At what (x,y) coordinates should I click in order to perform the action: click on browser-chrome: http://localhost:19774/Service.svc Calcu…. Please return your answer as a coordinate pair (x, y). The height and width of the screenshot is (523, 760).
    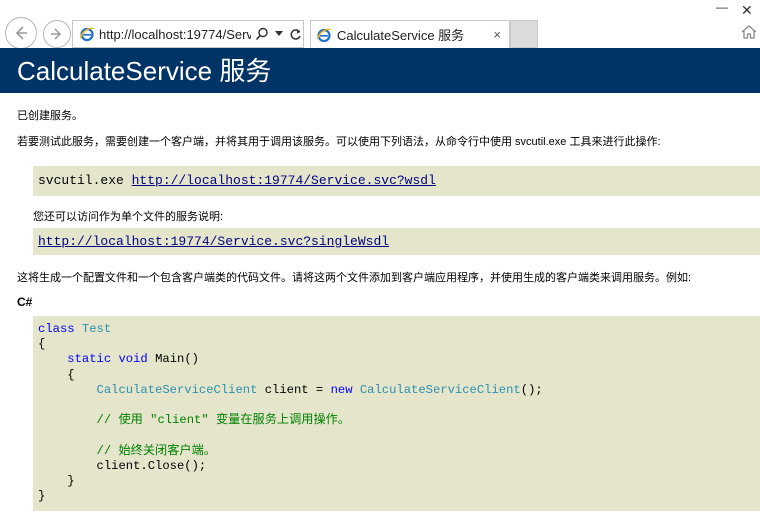
    Looking at the image, I should click on (380, 24).